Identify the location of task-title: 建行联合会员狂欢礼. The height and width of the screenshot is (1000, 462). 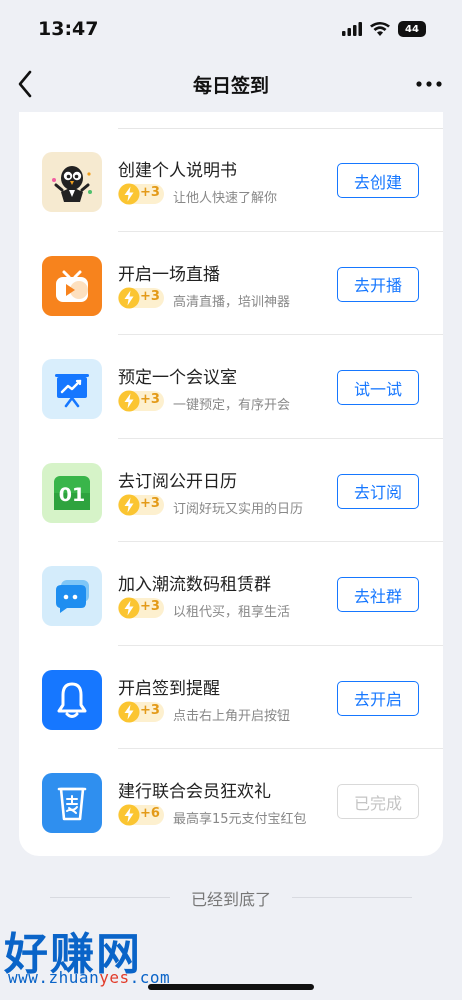
(194, 792).